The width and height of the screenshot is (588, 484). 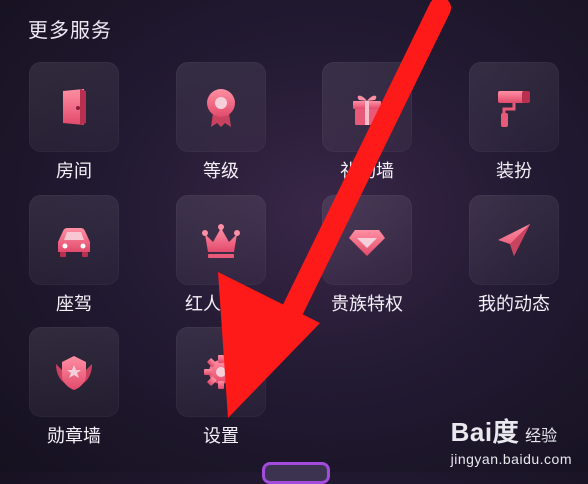 What do you see at coordinates (367, 110) in the screenshot?
I see `gift-icon` at bounding box center [367, 110].